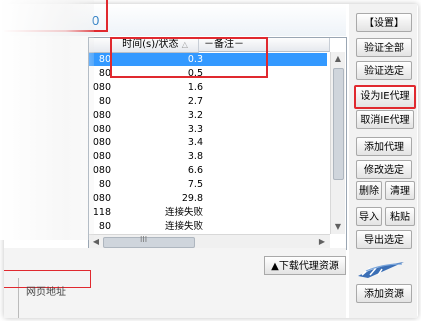 Image resolution: width=421 pixels, height=321 pixels. Describe the element at coordinates (149, 241) in the screenshot. I see `horizontal-scroll-thumb: III` at that location.